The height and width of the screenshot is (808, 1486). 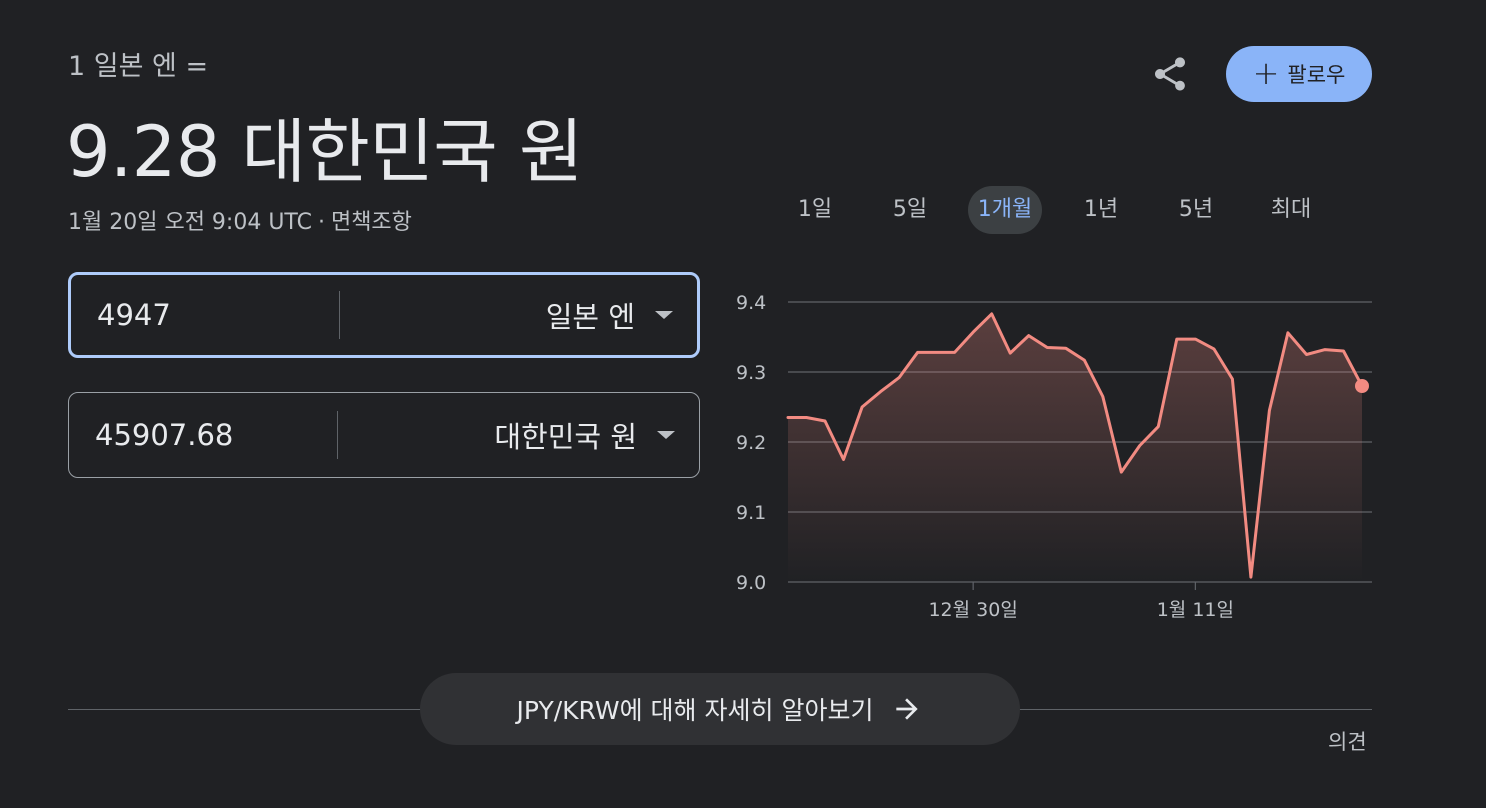 What do you see at coordinates (493, 435) in the screenshot?
I see `to-currency-select: 대한민국 원` at bounding box center [493, 435].